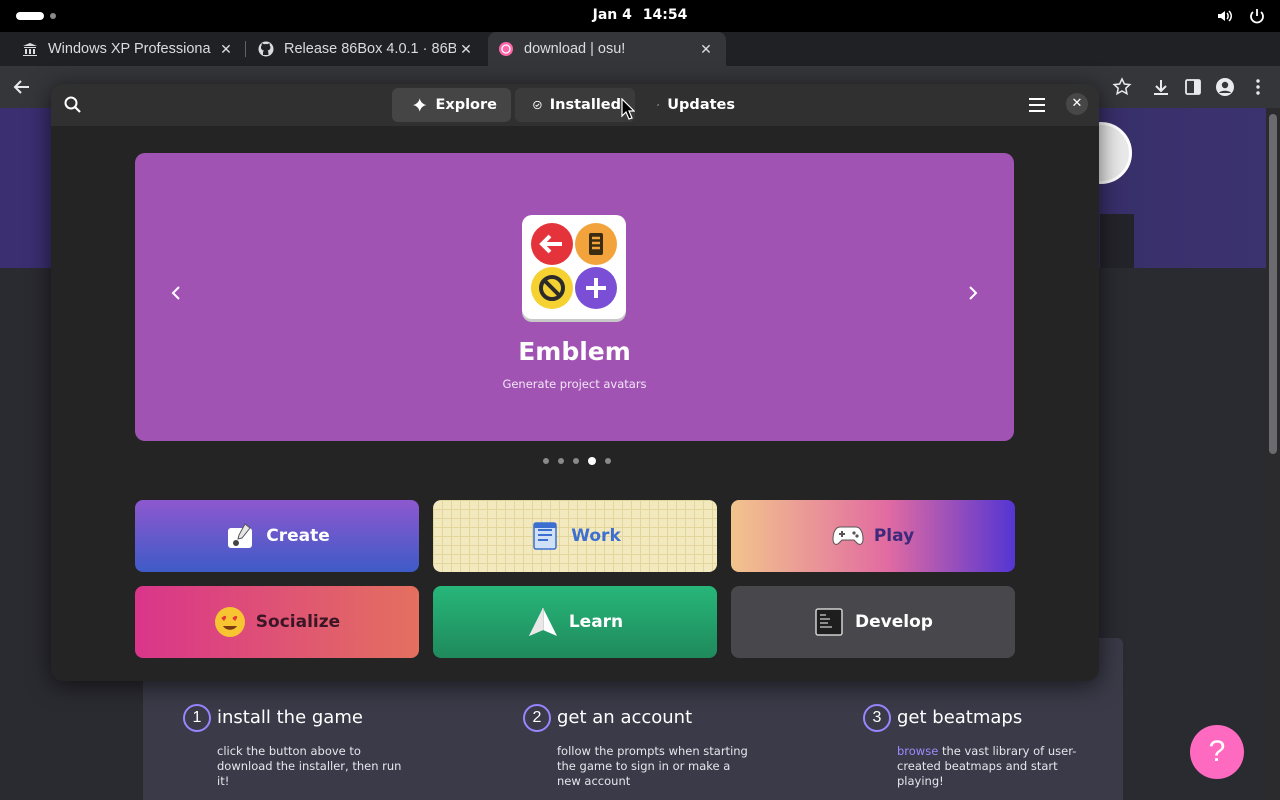 The height and width of the screenshot is (800, 1280). I want to click on gamepad-icon, so click(848, 536).